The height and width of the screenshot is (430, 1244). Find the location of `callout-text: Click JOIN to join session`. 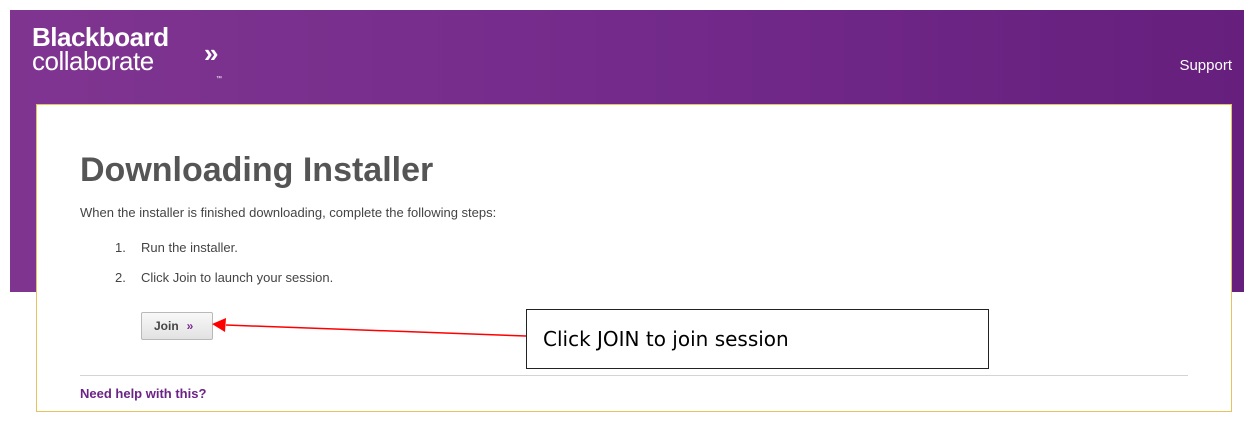

callout-text: Click JOIN to join session is located at coordinates (666, 339).